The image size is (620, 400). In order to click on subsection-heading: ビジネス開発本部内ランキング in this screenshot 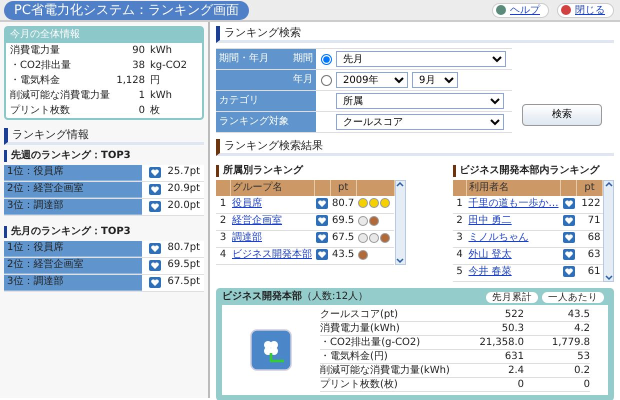, I will do `click(533, 171)`.